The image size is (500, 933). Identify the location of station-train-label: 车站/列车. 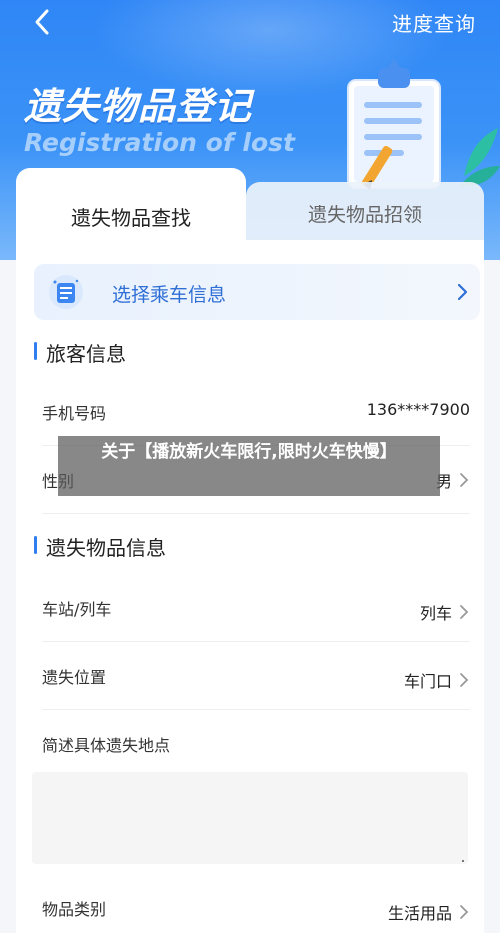
(77, 609).